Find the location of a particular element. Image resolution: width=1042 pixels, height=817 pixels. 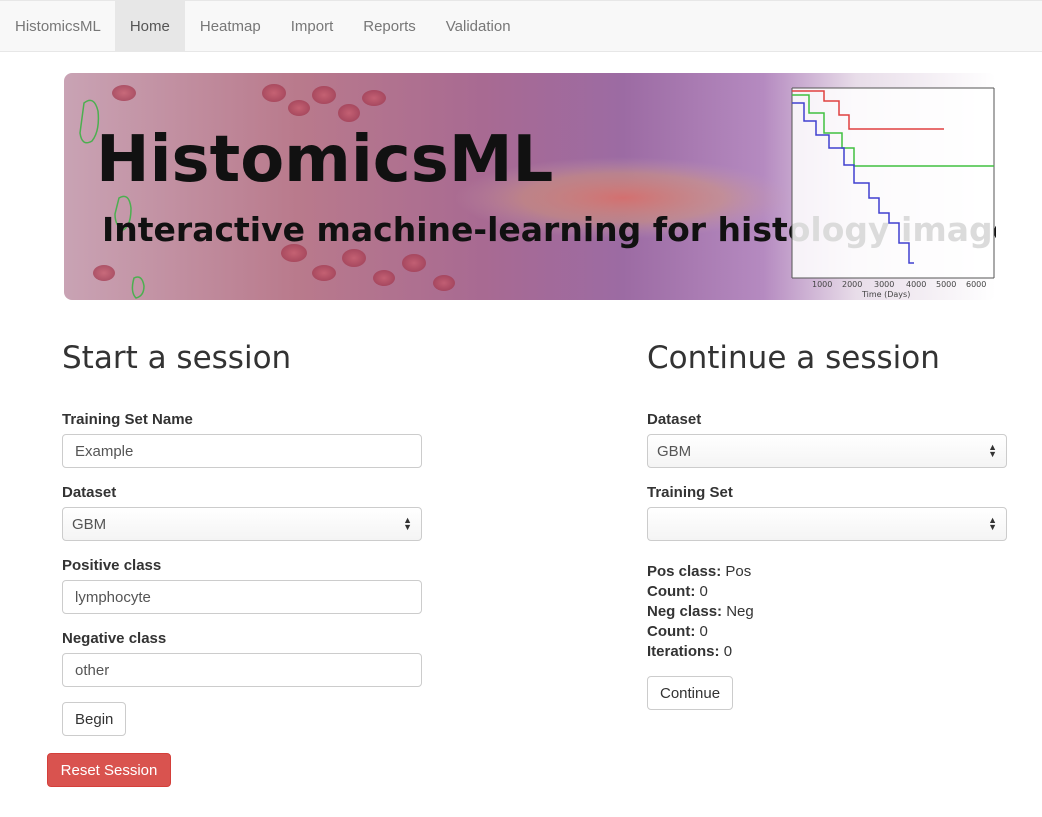

plot-tick-1000: 1000 is located at coordinates (822, 284).